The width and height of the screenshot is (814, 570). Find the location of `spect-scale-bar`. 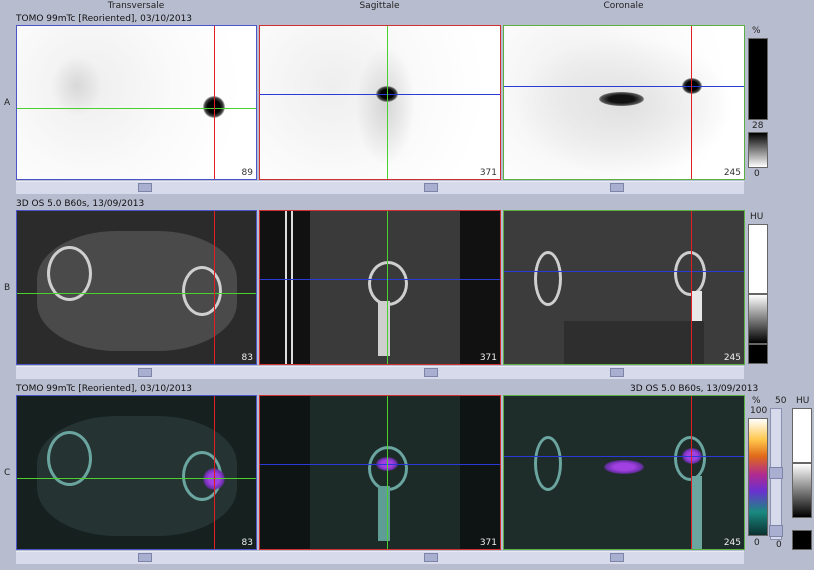

spect-scale-bar is located at coordinates (758, 79).